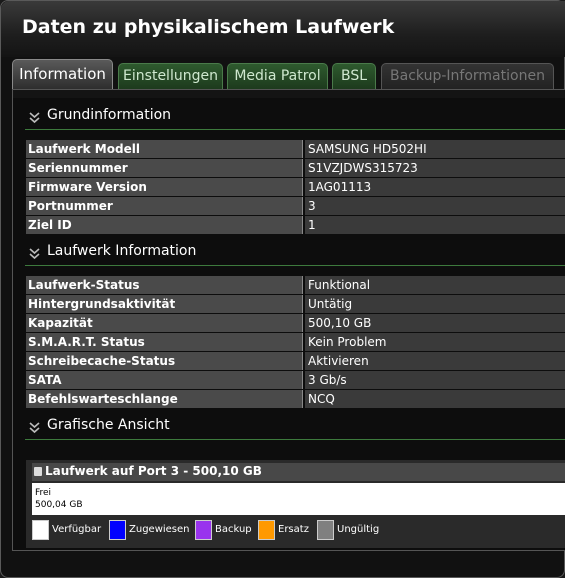 The height and width of the screenshot is (578, 565). What do you see at coordinates (435, 206) in the screenshot?
I see `property-value: 3` at bounding box center [435, 206].